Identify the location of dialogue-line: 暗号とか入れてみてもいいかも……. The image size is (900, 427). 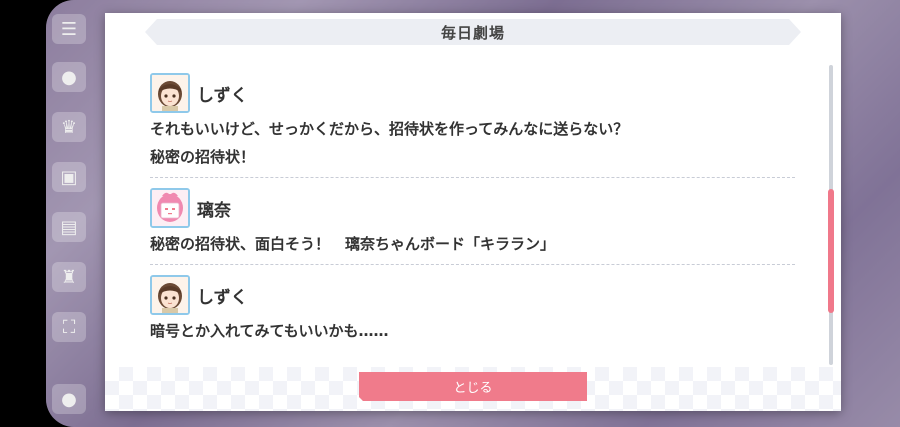
(269, 331).